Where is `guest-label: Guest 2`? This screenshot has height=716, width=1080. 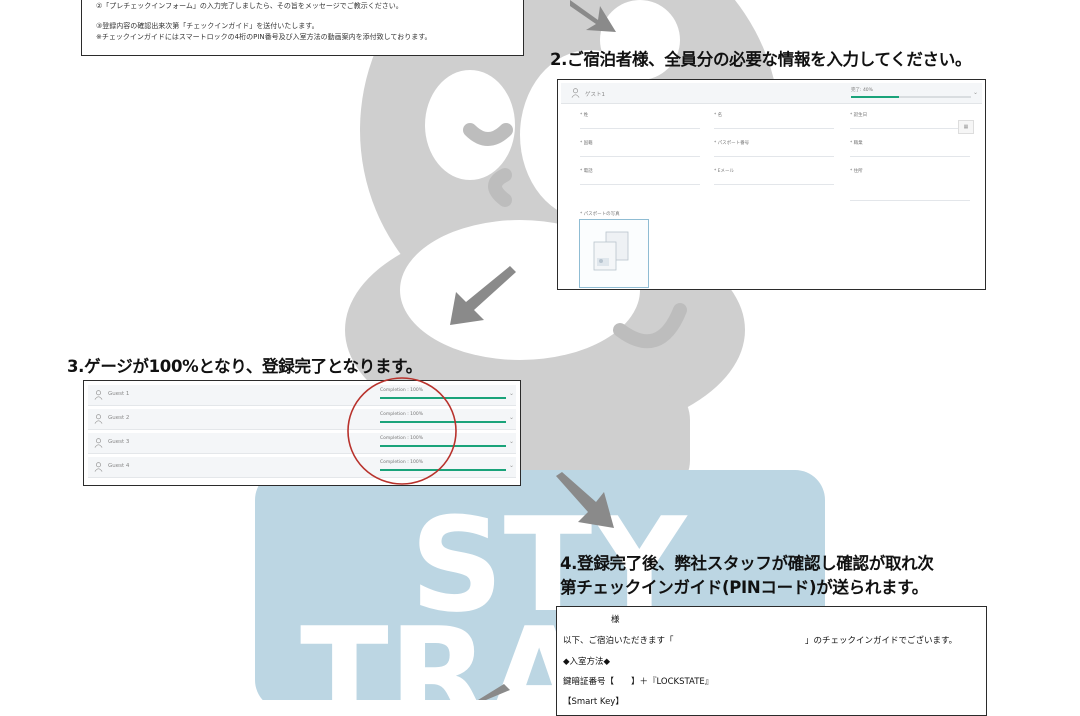
guest-label: Guest 2 is located at coordinates (119, 418).